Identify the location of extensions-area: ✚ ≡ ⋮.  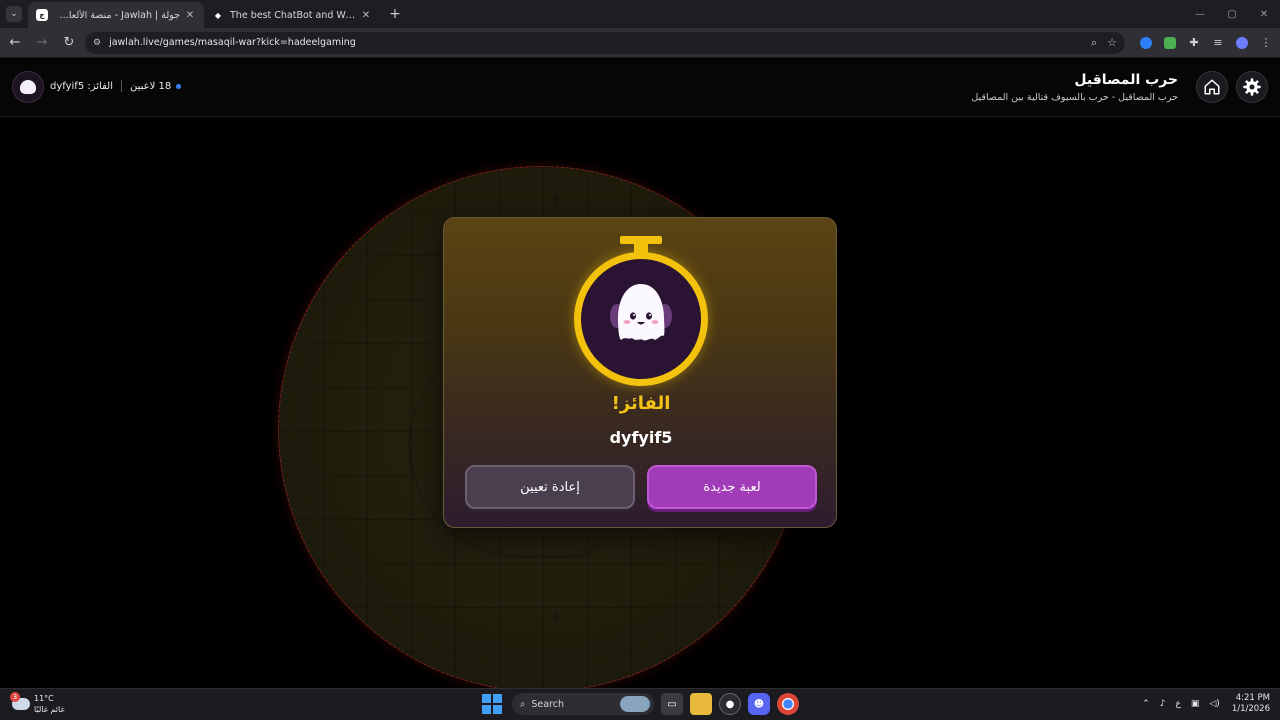
(1205, 43).